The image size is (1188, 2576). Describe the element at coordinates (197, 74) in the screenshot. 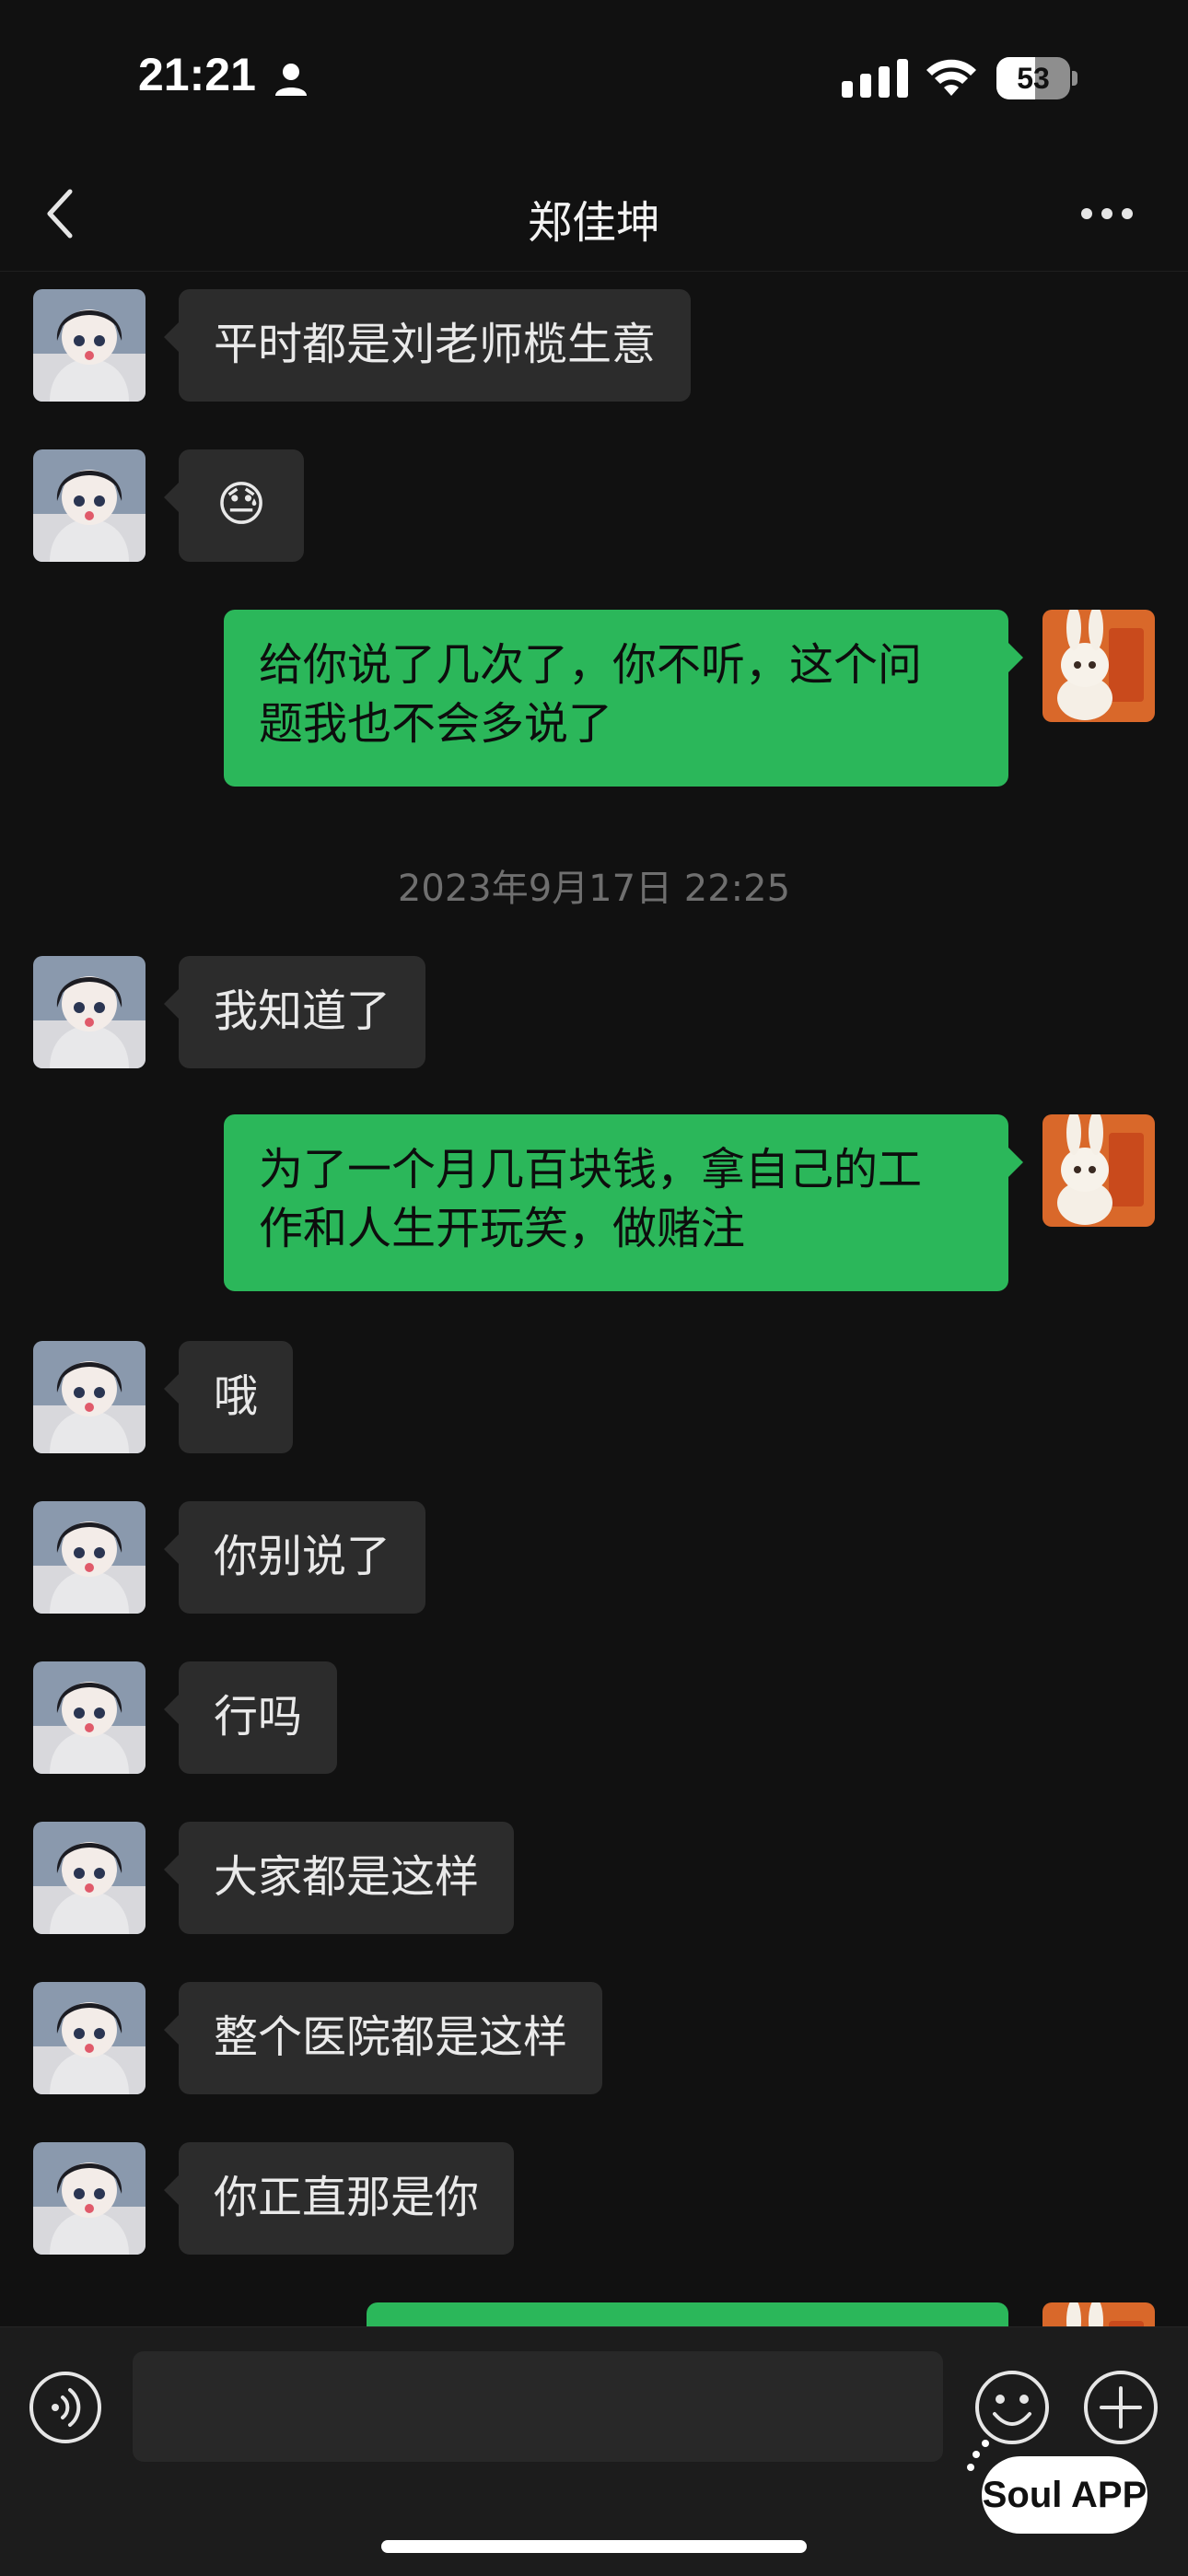

I see `status-time: 21:21` at that location.